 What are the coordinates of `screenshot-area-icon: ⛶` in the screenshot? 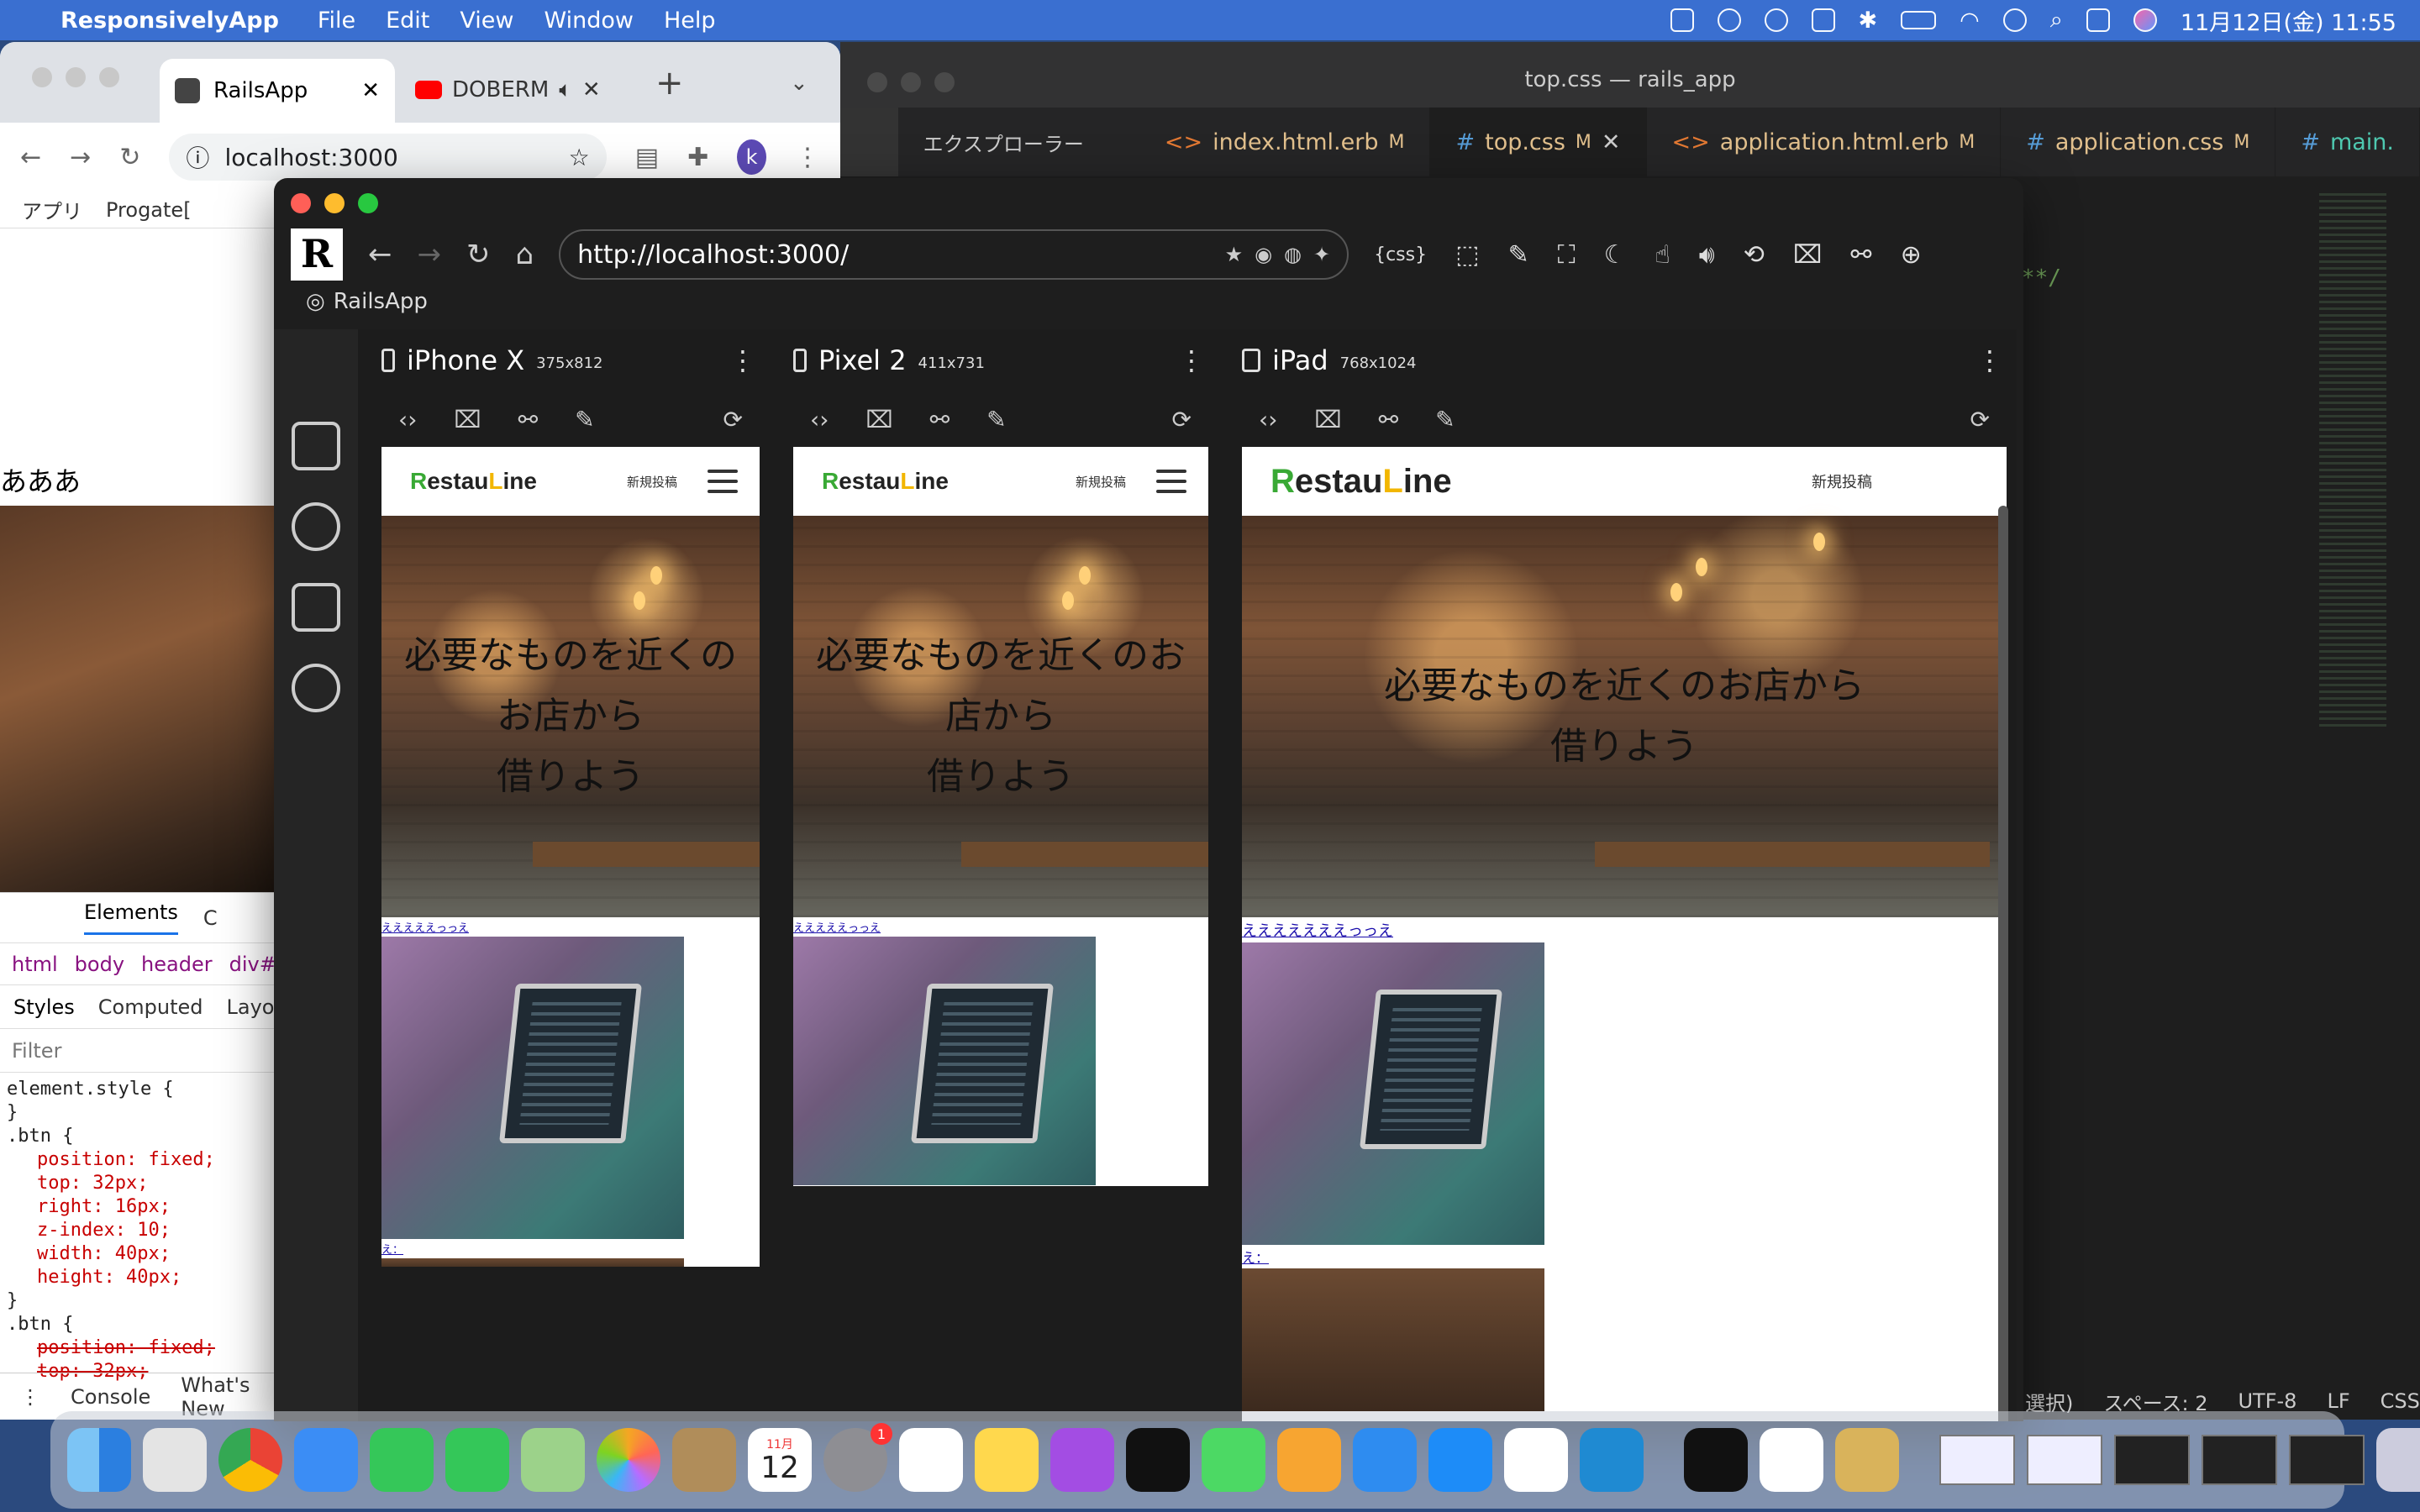 It's located at (1567, 255).